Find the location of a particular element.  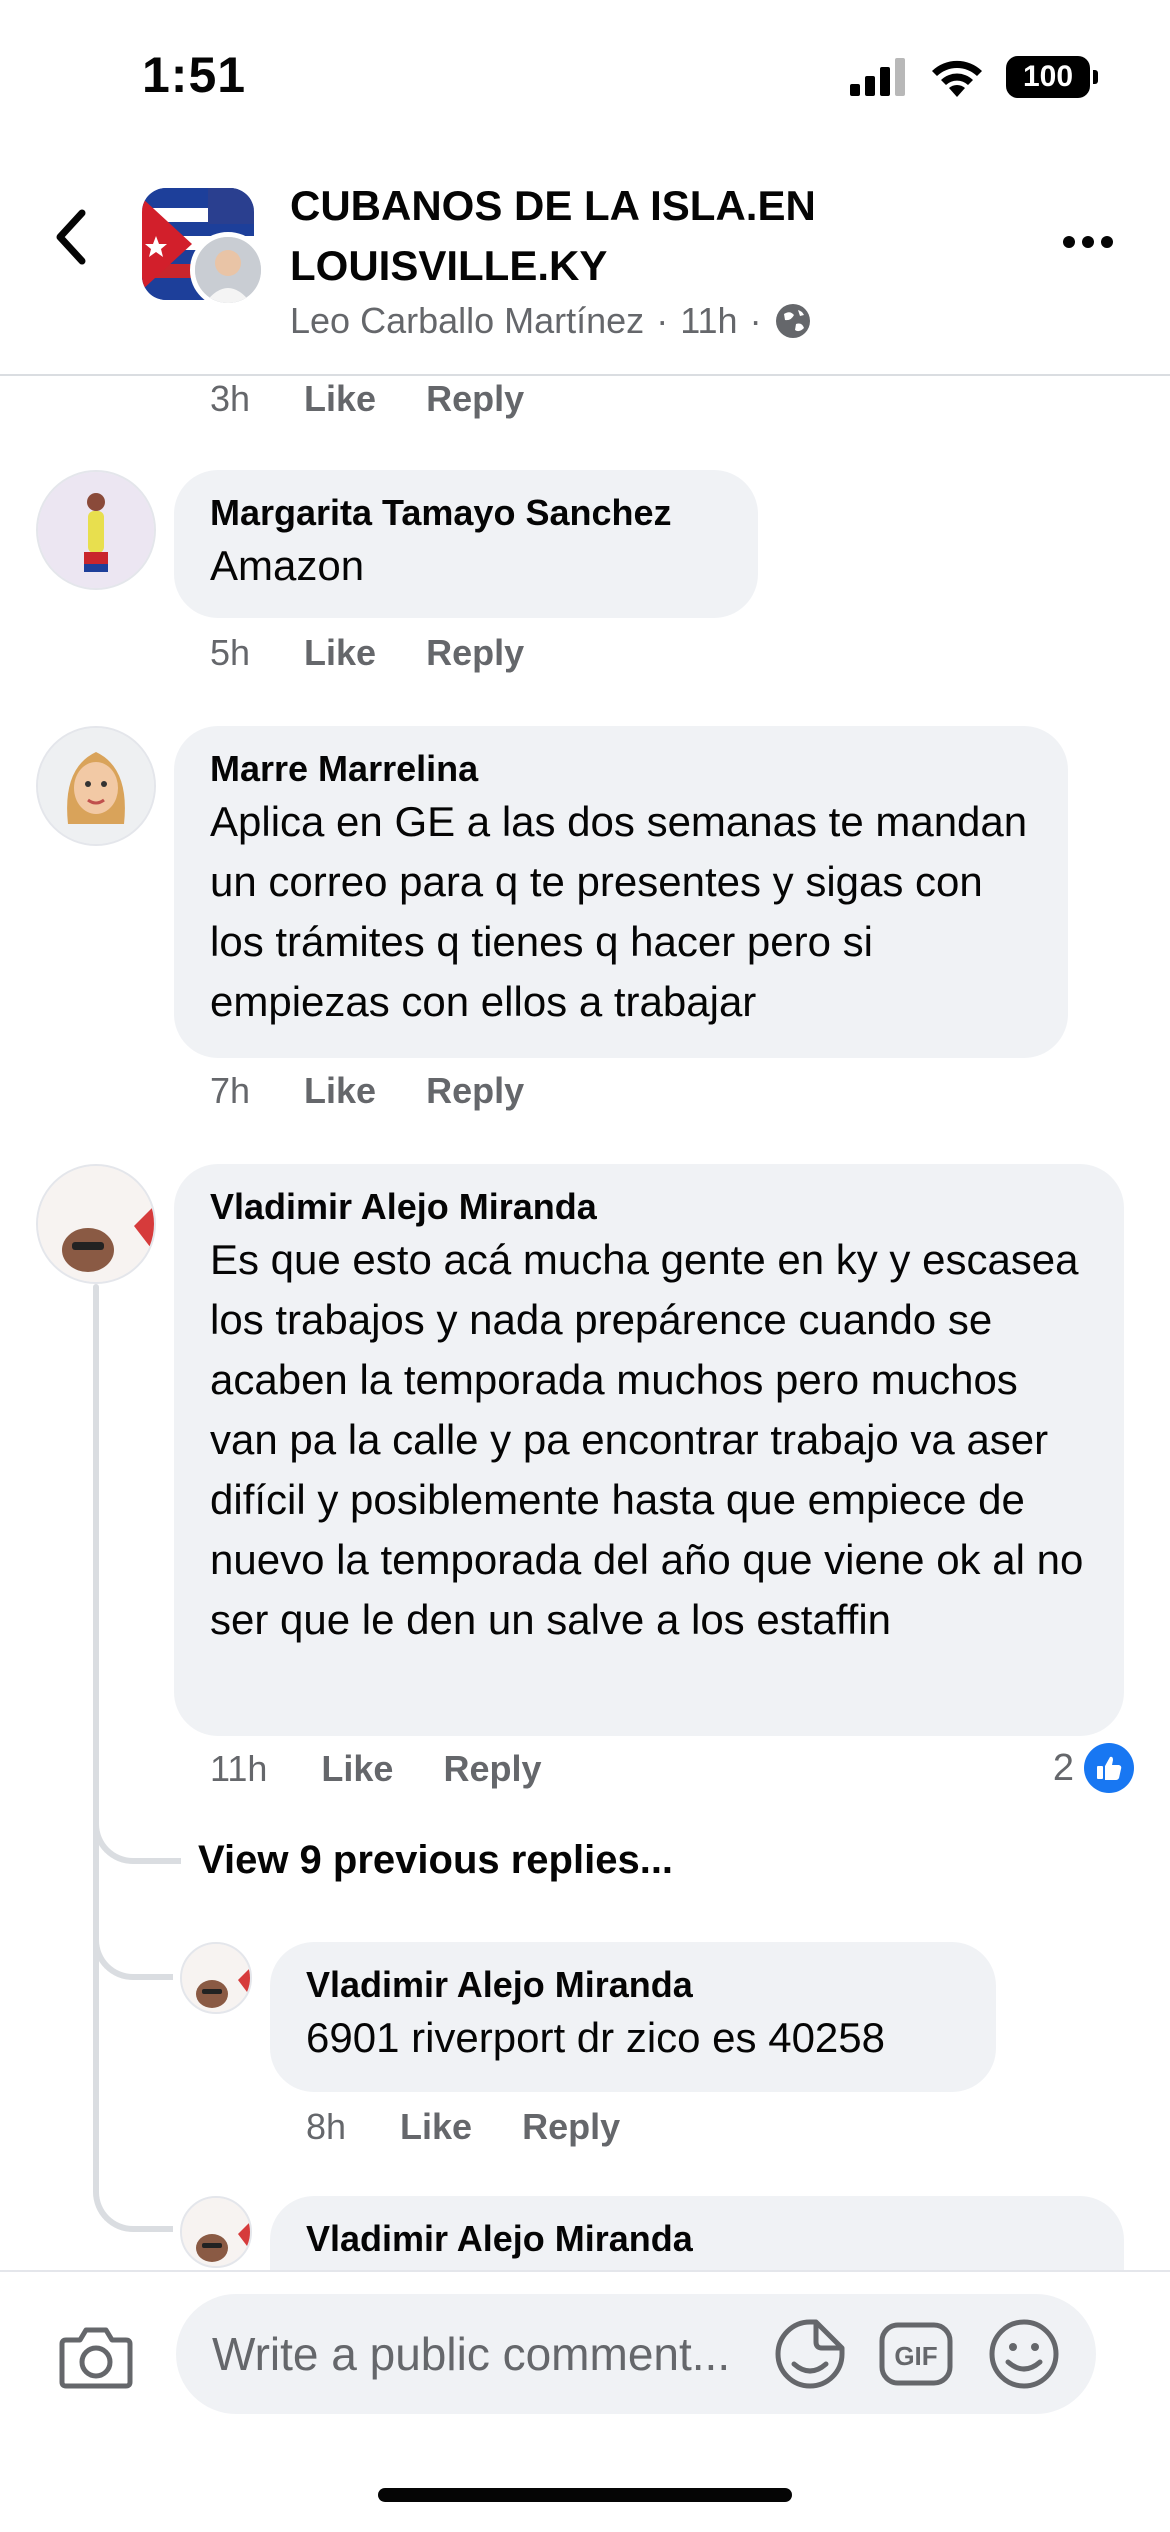

comment-actions: 7h Like Reply is located at coordinates (392, 1091).